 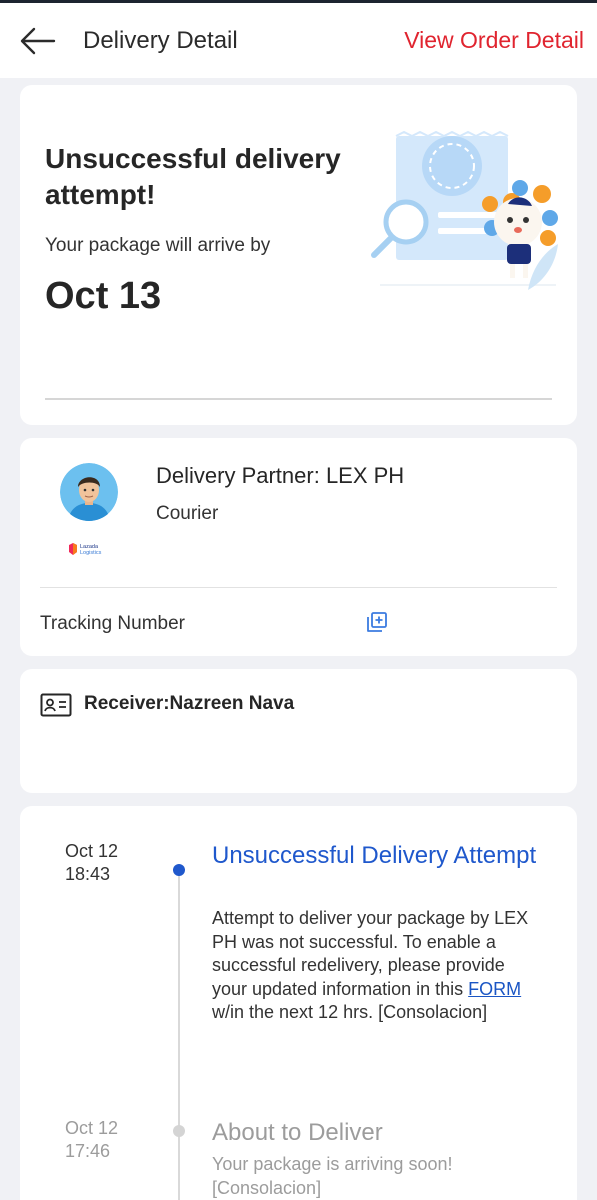 I want to click on delivery-partner-name: Delivery Partner: LEX PH, so click(x=280, y=475).